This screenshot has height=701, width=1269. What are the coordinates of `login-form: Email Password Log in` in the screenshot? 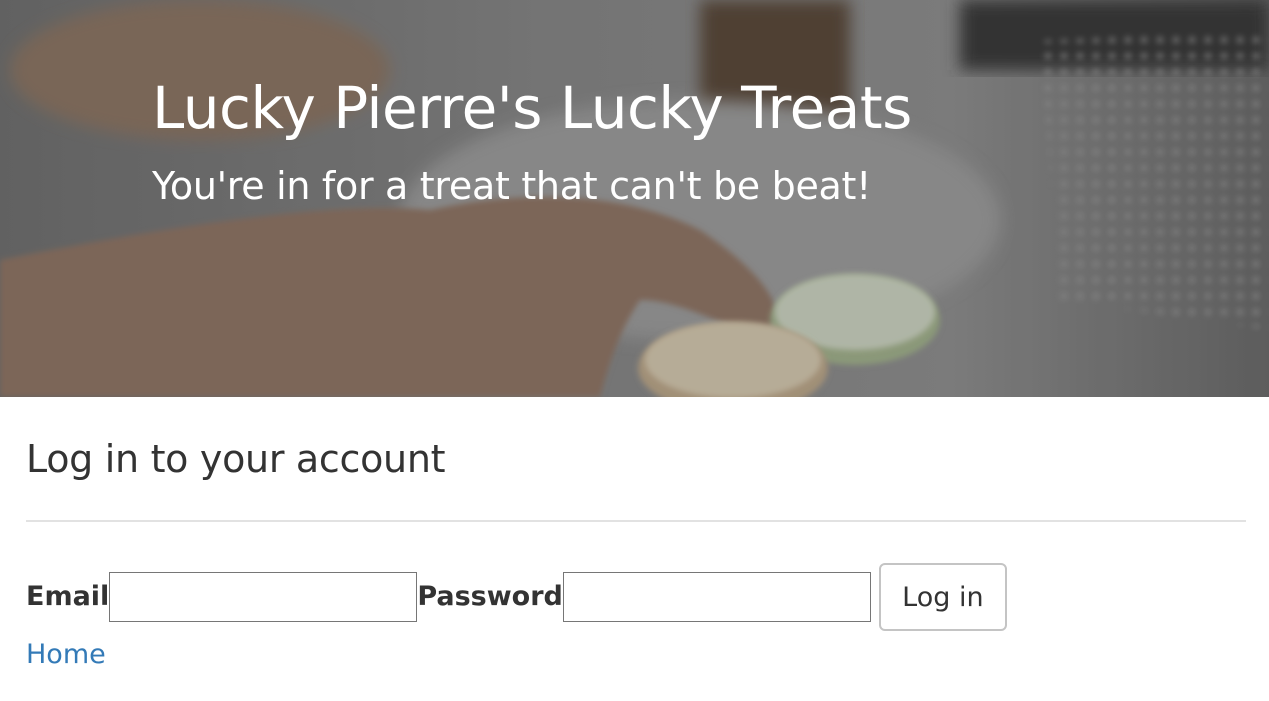 It's located at (636, 597).